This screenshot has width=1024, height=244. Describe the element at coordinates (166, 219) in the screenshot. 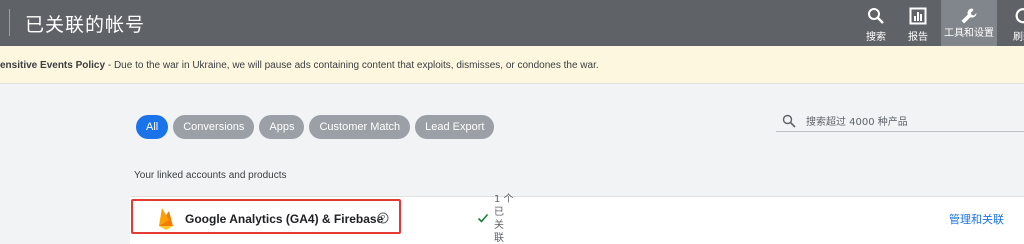

I see `firebase-icon` at that location.